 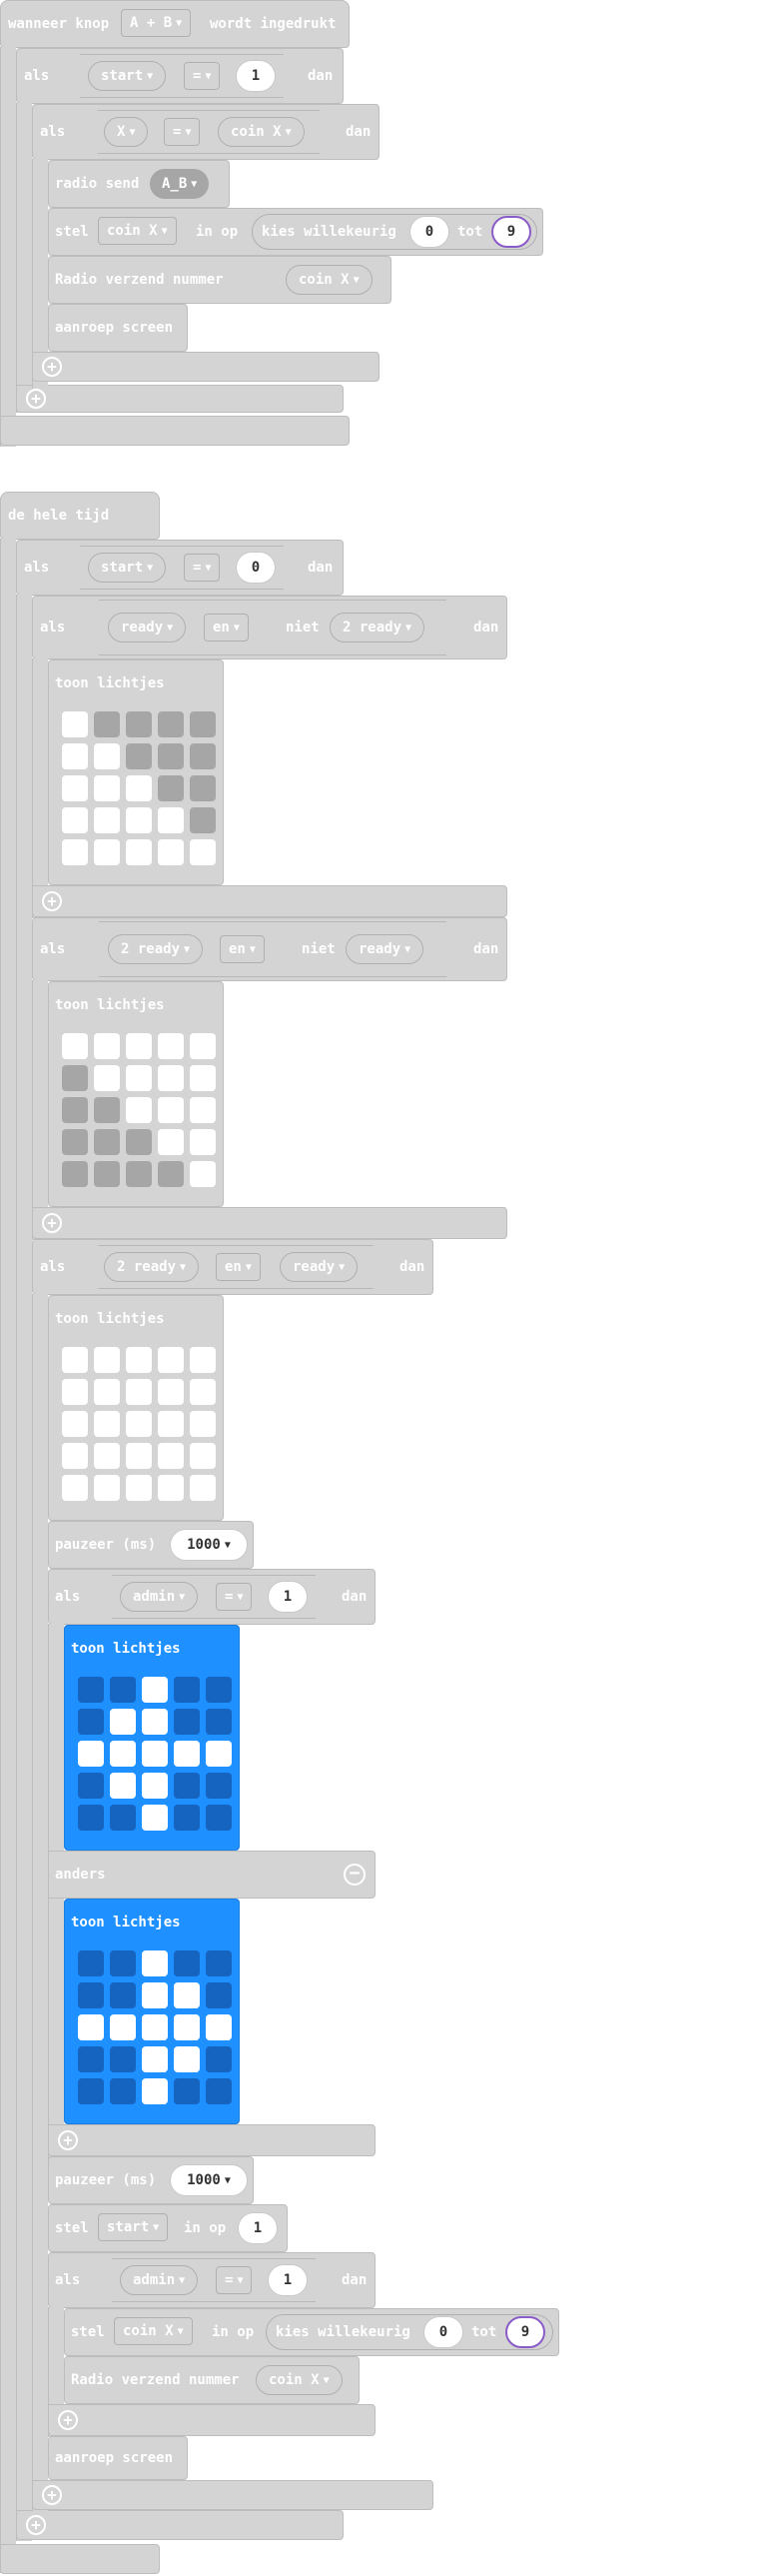 What do you see at coordinates (139, 724) in the screenshot?
I see `led-0-2-off` at bounding box center [139, 724].